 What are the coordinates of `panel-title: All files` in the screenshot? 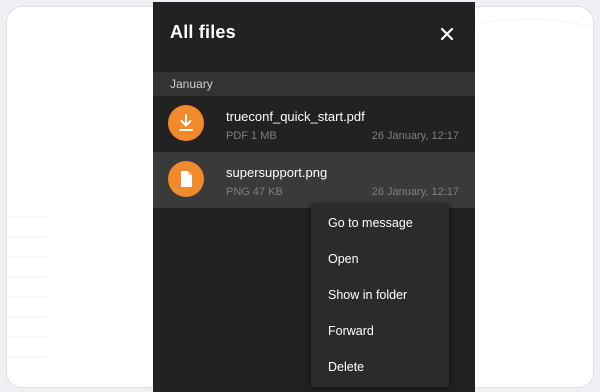 It's located at (203, 32).